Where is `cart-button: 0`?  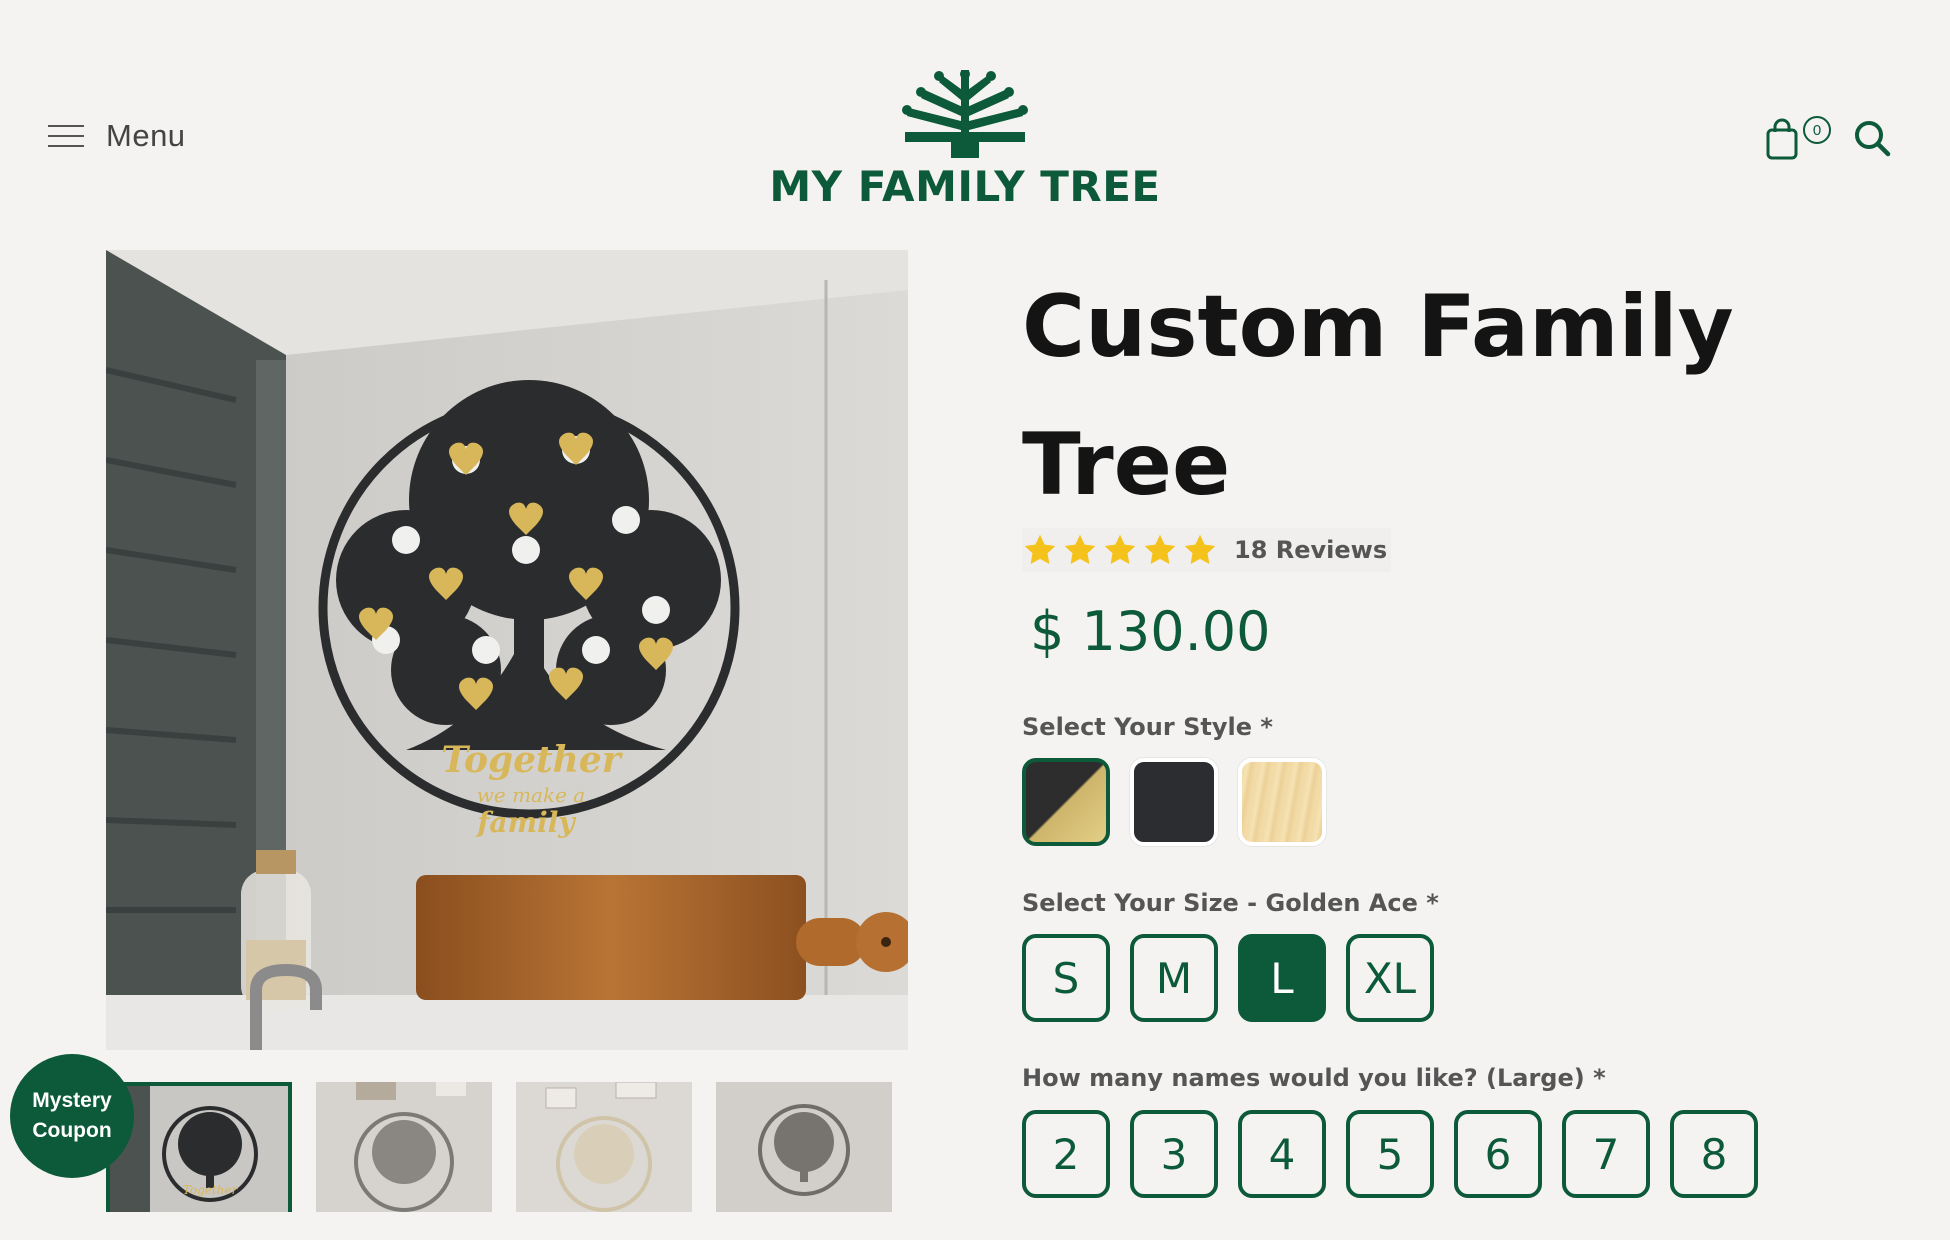 cart-button: 0 is located at coordinates (1798, 137).